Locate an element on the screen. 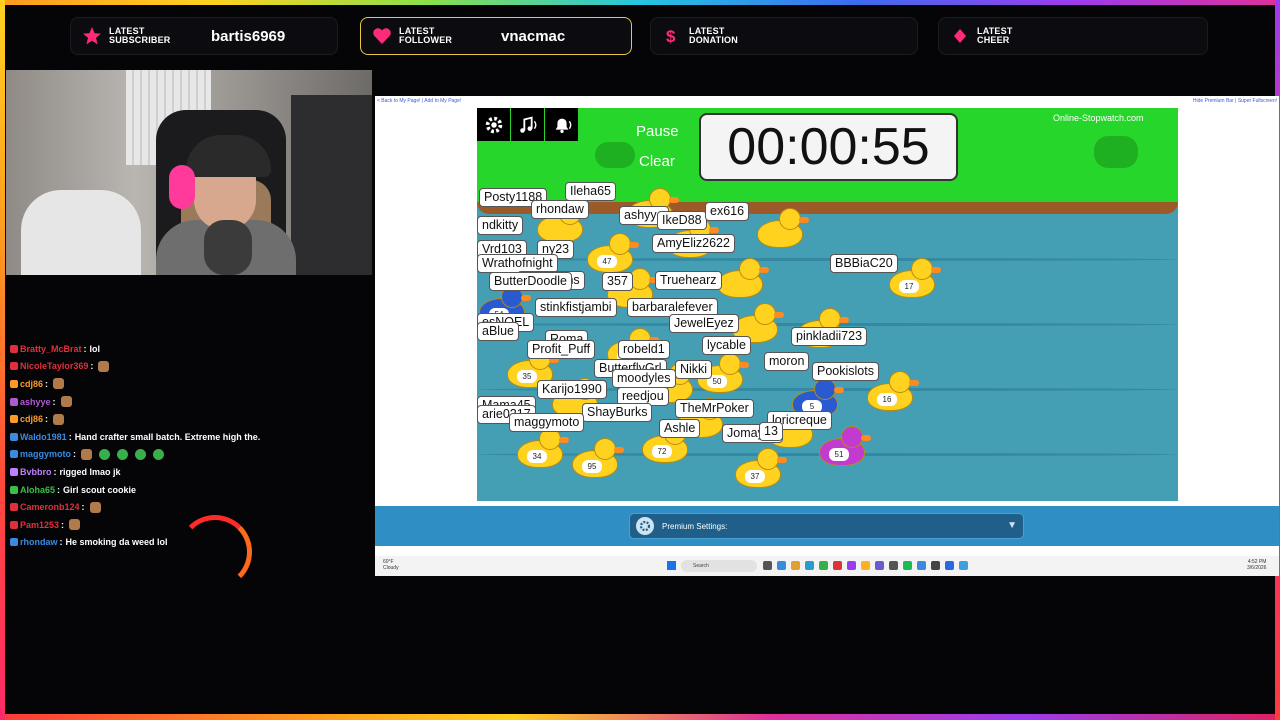  alert-label: LATEST DONATION is located at coordinates (713, 35).